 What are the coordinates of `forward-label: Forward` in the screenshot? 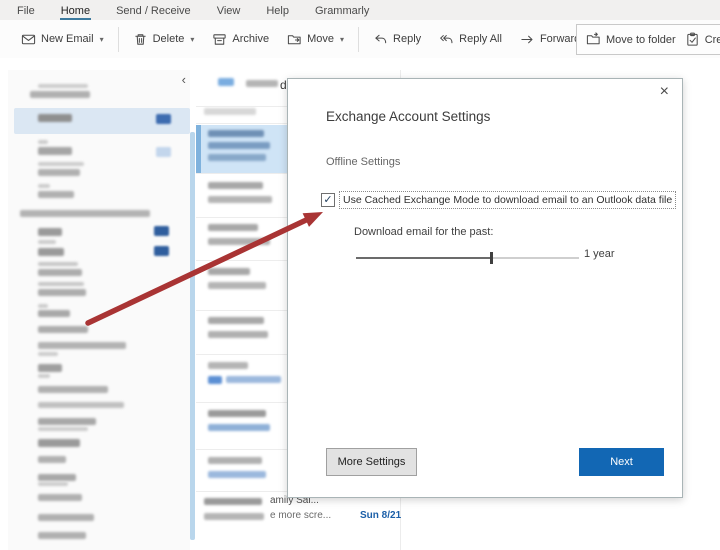 It's located at (560, 39).